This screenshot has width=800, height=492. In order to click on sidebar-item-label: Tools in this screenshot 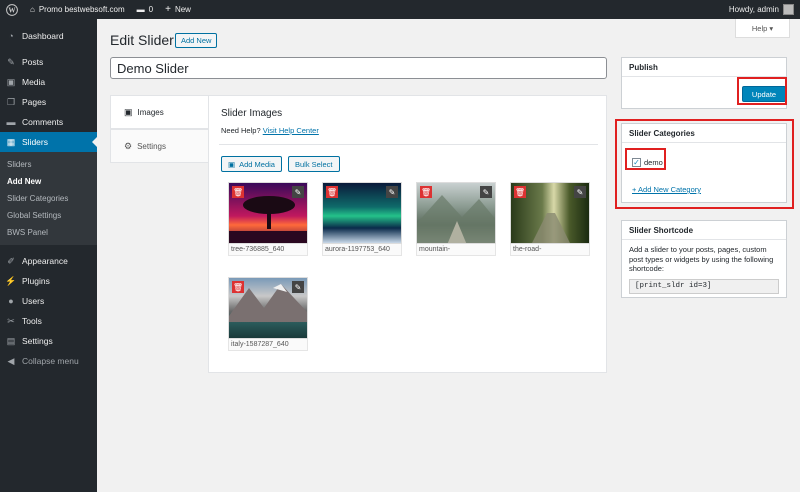, I will do `click(32, 321)`.